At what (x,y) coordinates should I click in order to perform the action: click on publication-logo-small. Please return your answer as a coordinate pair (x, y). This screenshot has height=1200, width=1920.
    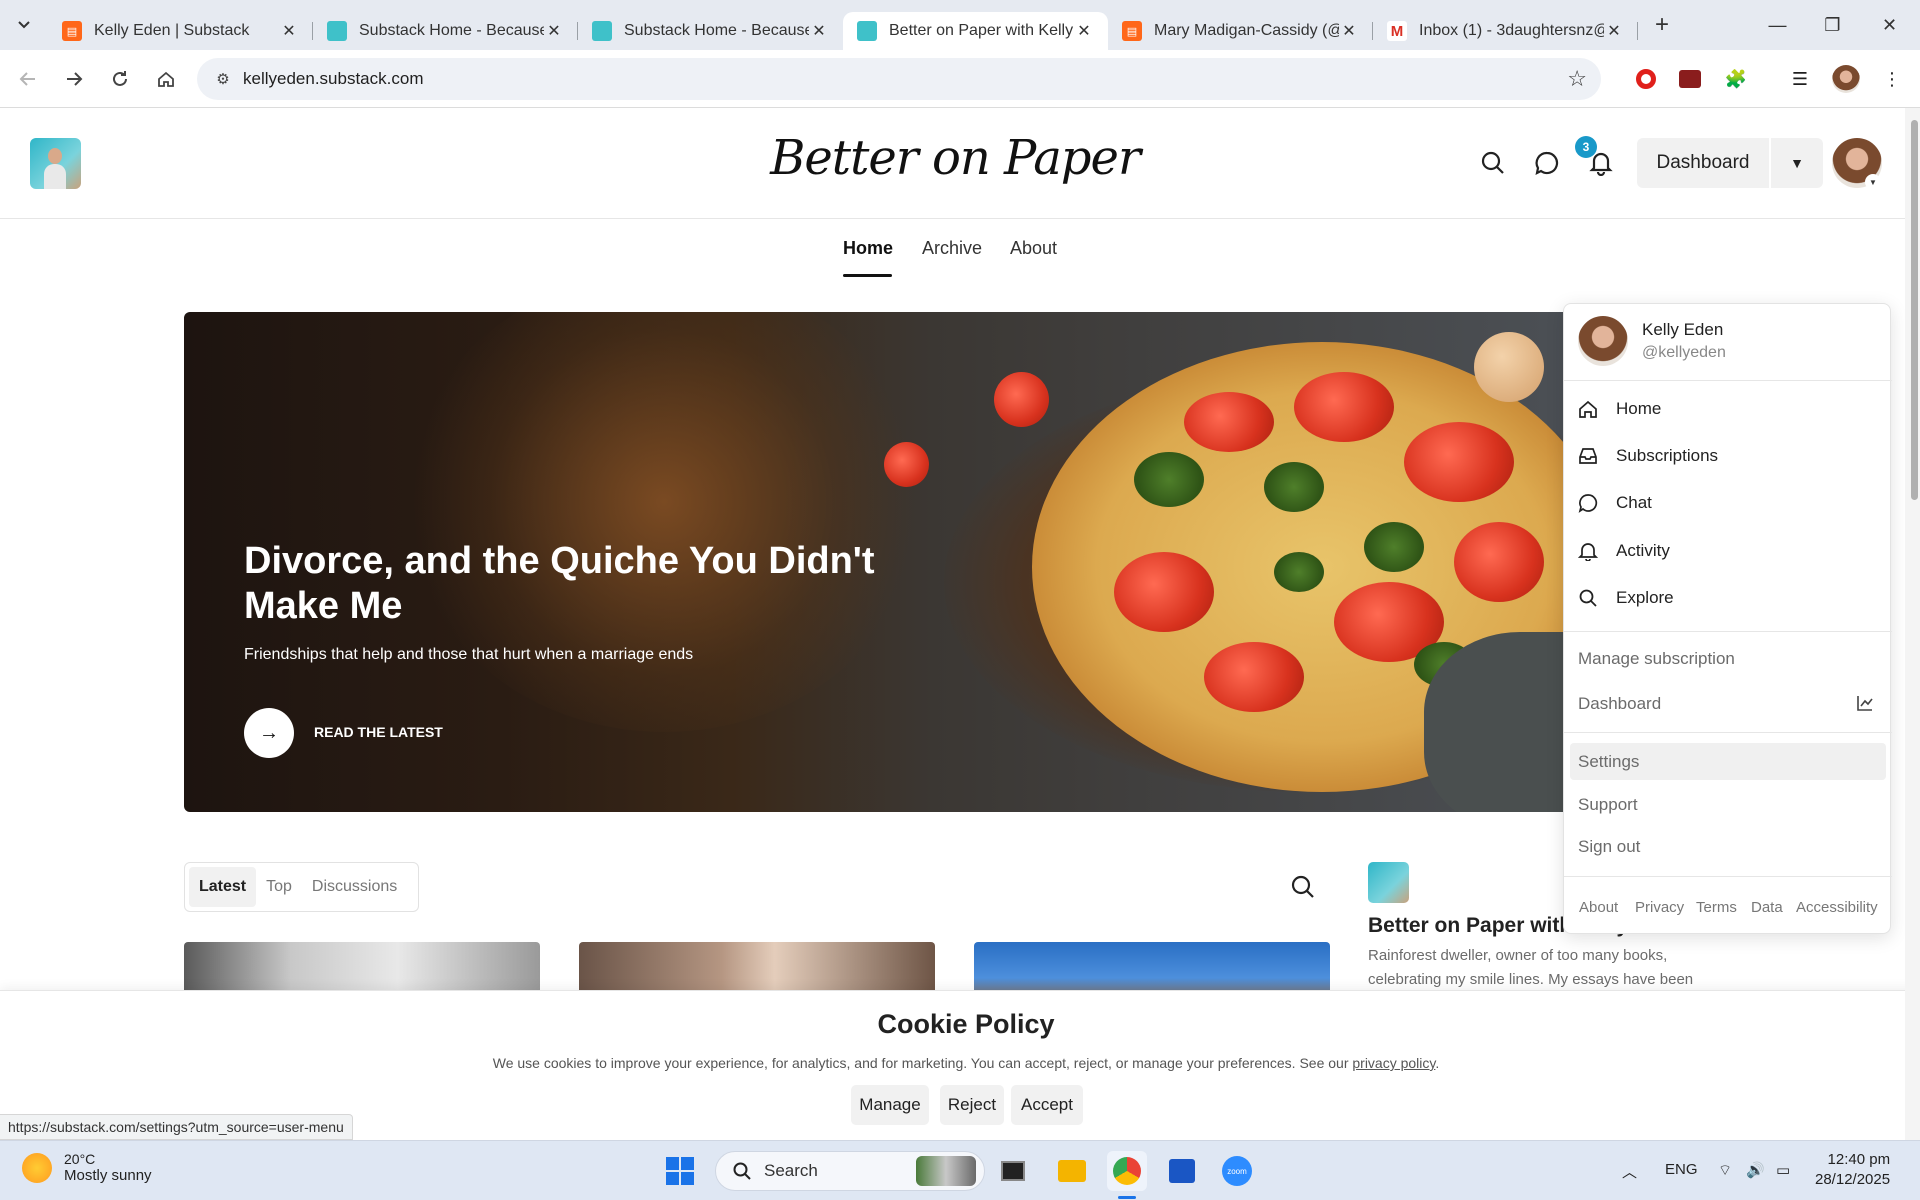
    Looking at the image, I should click on (1388, 882).